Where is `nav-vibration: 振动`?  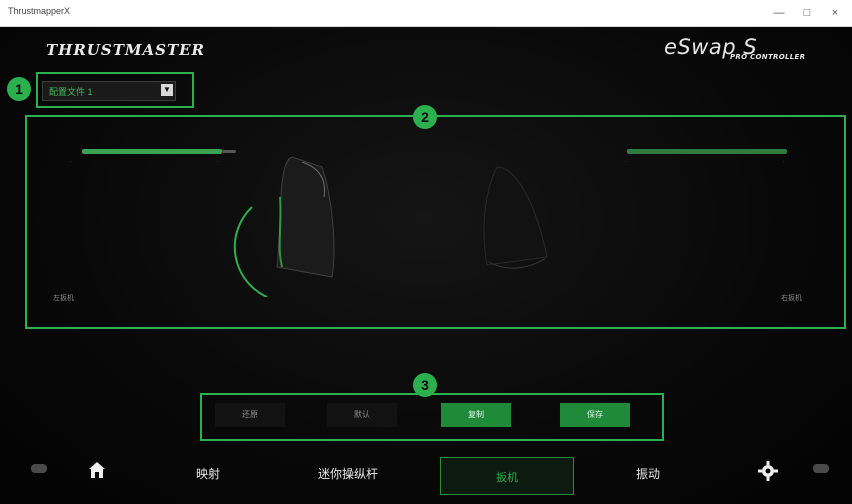 nav-vibration: 振动 is located at coordinates (648, 473).